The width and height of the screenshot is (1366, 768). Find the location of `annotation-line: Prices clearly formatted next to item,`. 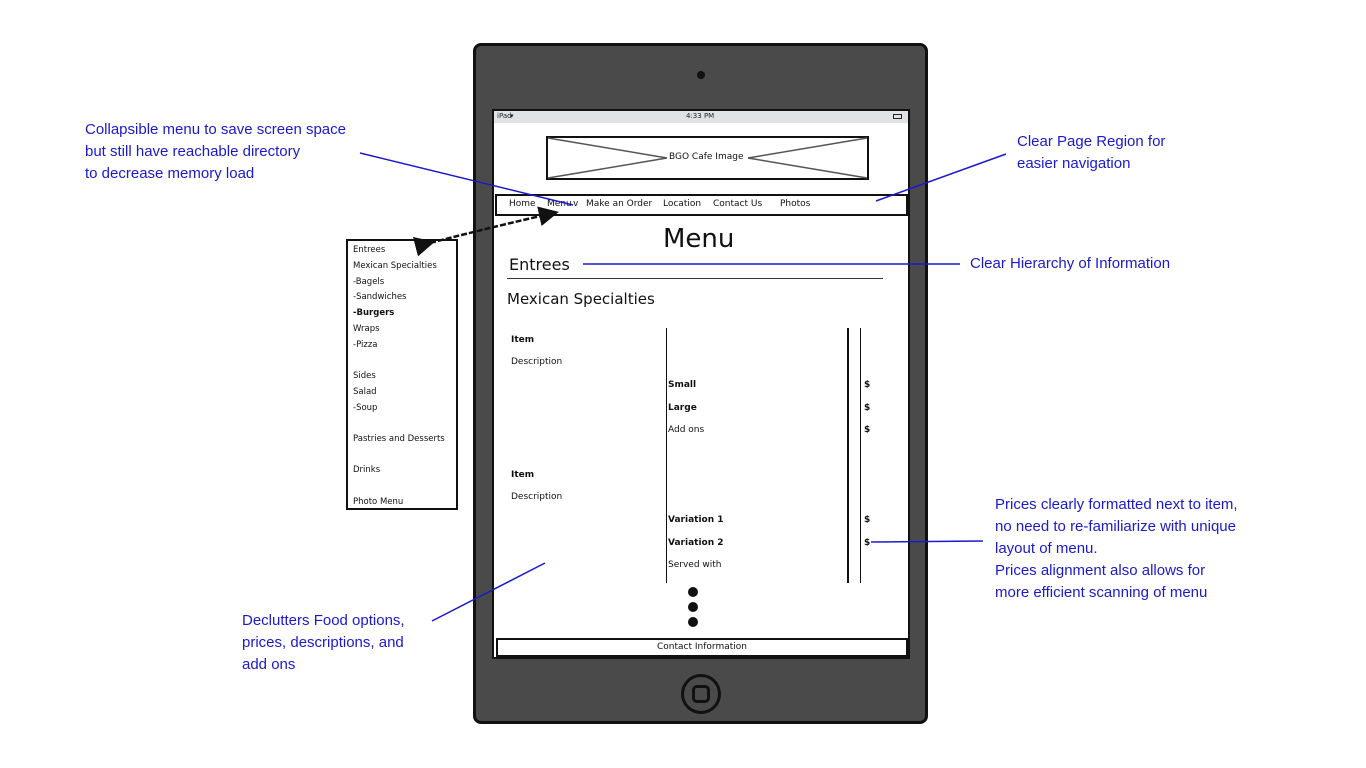

annotation-line: Prices clearly formatted next to item, is located at coordinates (1116, 504).